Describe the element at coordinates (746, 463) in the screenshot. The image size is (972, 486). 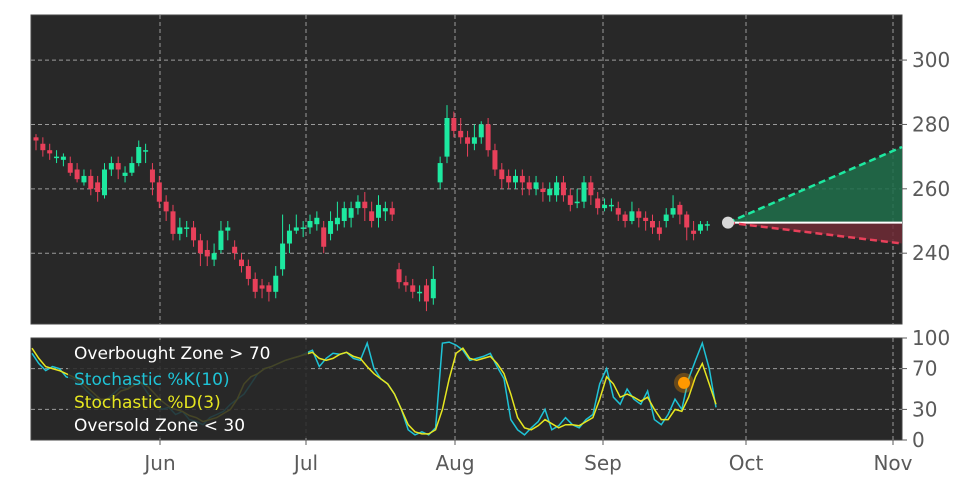
I see `x-tick-label: Oct` at that location.